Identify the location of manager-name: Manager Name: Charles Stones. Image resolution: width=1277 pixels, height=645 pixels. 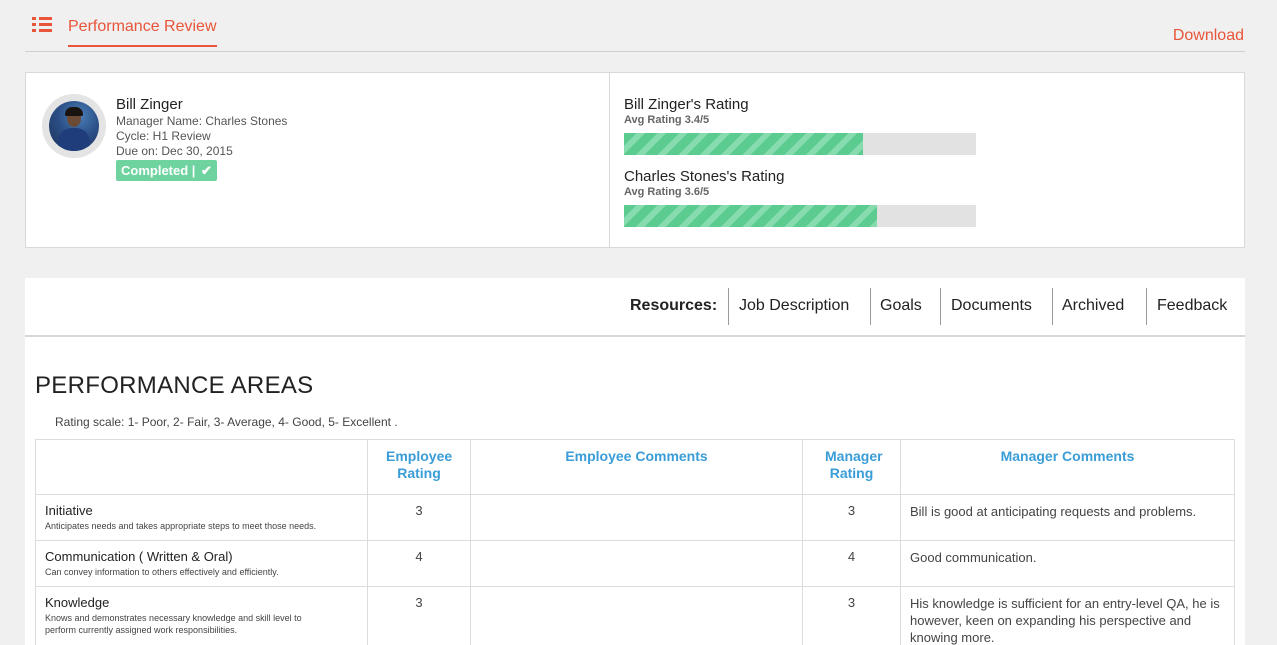
(202, 121).